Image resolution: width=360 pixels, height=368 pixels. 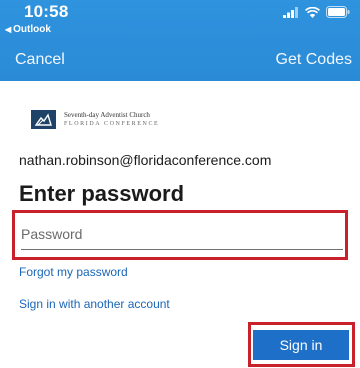 I want to click on status-icons, so click(x=316, y=12).